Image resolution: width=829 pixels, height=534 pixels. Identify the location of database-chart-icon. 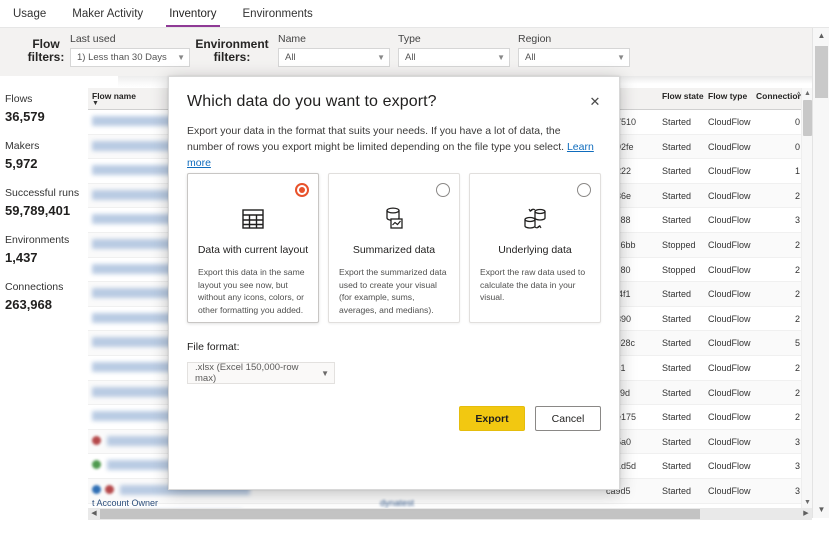
(394, 219).